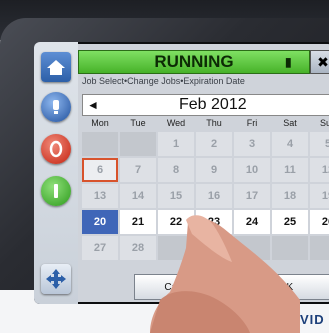 This screenshot has height=333, width=329. What do you see at coordinates (319, 144) in the screenshot?
I see `calendar-day: 5` at bounding box center [319, 144].